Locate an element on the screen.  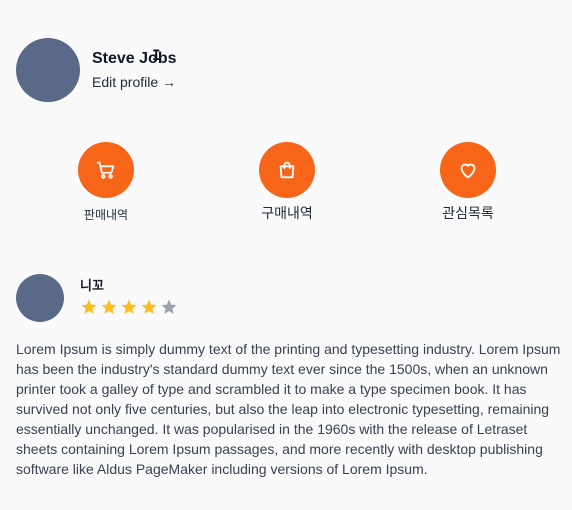
avatar is located at coordinates (48, 70).